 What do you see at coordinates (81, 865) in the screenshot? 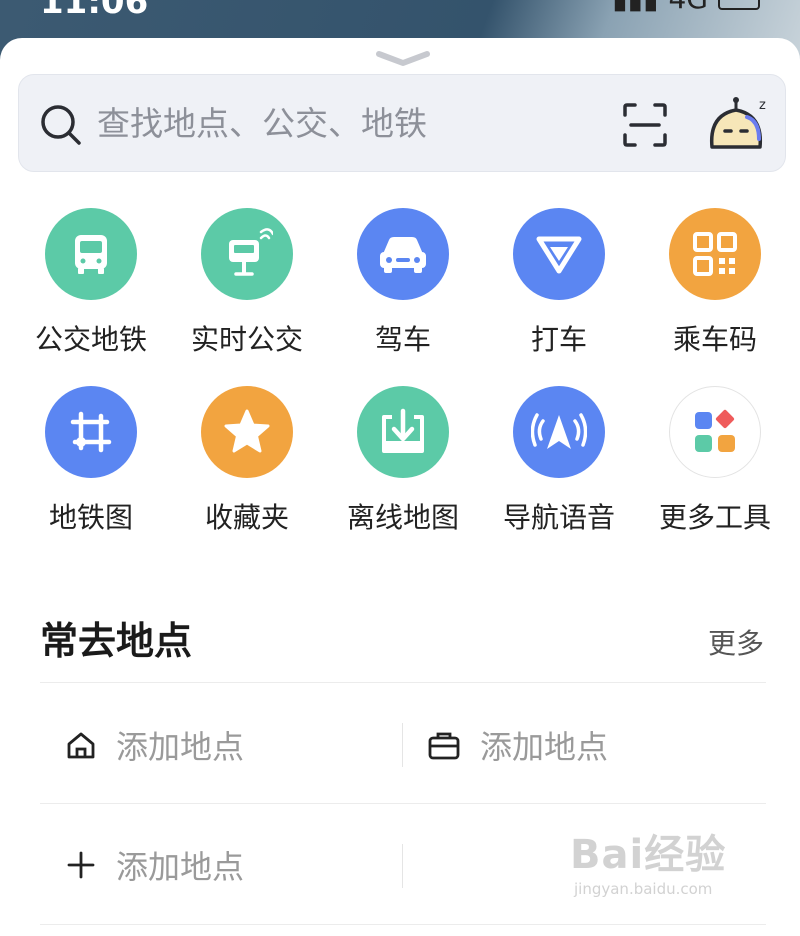
I see `plus-icon` at bounding box center [81, 865].